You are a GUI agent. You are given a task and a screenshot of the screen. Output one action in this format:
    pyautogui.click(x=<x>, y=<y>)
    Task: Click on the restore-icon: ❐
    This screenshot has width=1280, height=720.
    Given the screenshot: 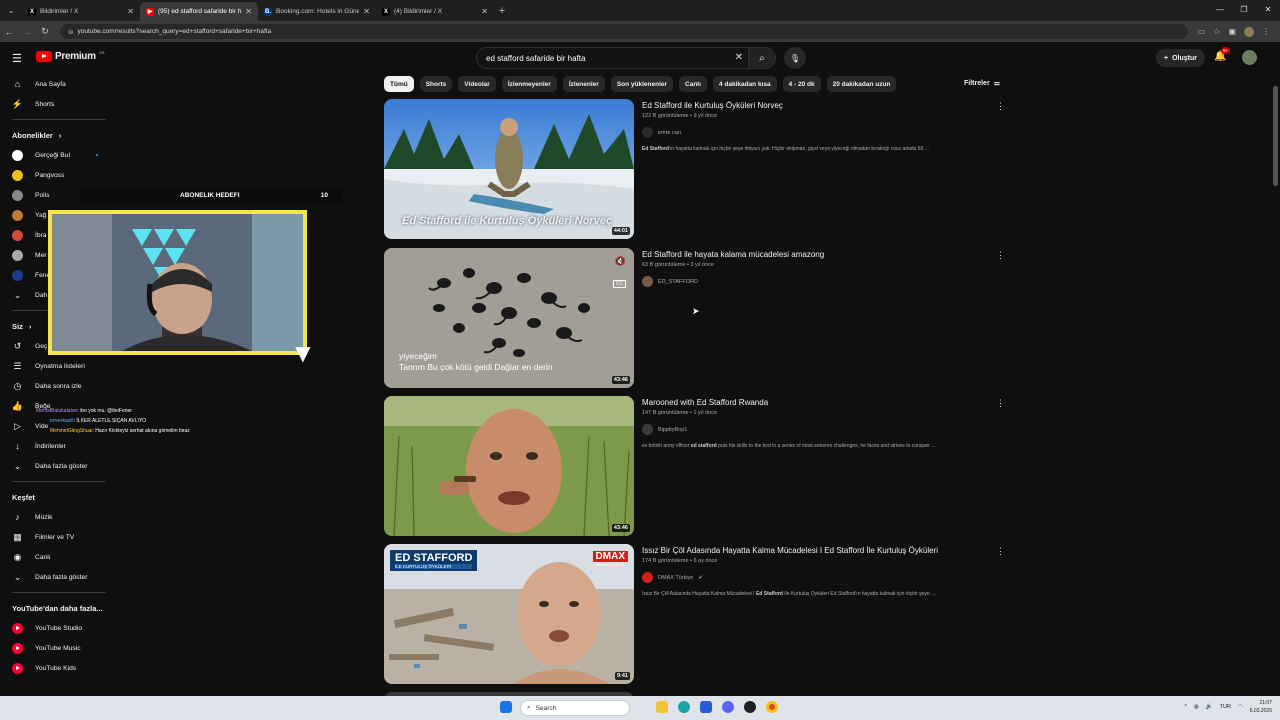 What is the action you would take?
    pyautogui.click(x=1244, y=10)
    